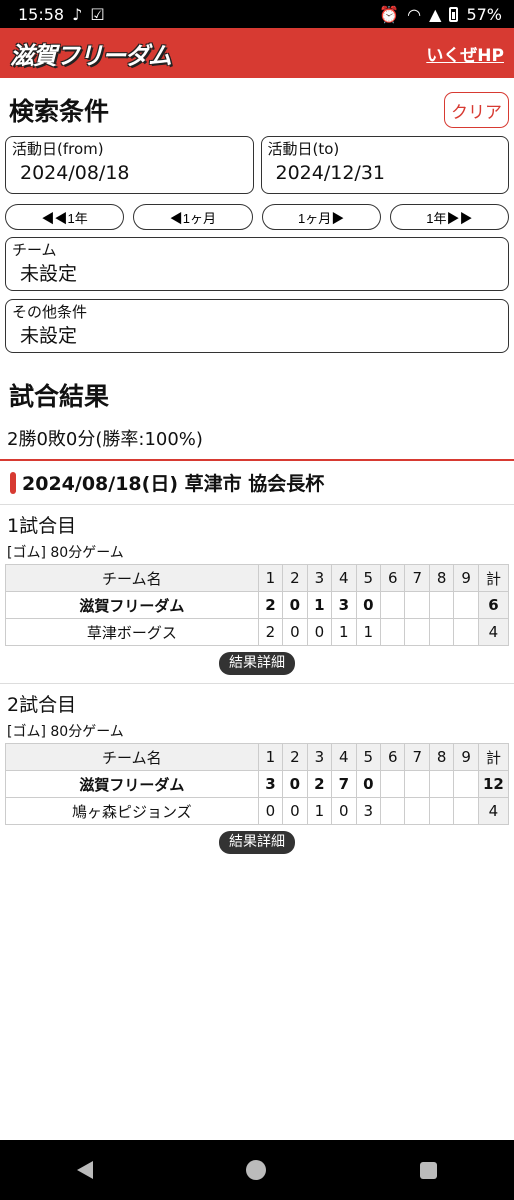  I want to click on date-to-field: 活動日(to) 2024/12/31, so click(384, 165).